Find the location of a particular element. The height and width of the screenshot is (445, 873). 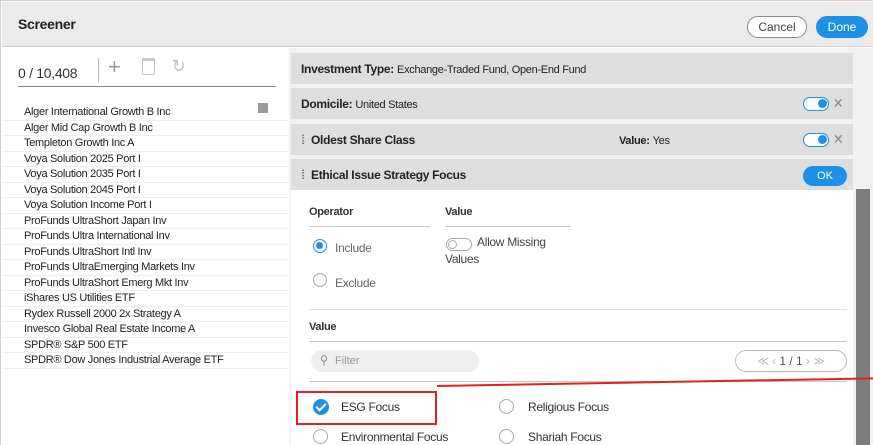

list-item: Voya Solution 2025 Port I is located at coordinates (145, 159).